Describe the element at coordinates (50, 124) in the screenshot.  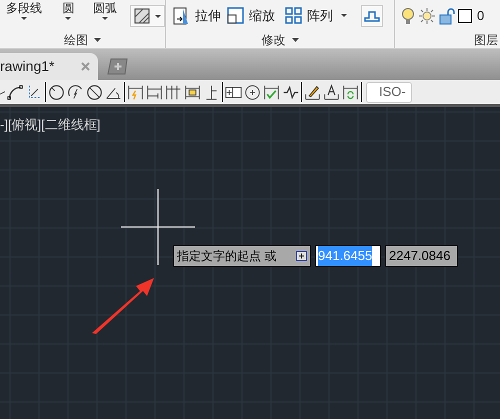
I see `viewport-label: -][俯视][二维线框]` at that location.